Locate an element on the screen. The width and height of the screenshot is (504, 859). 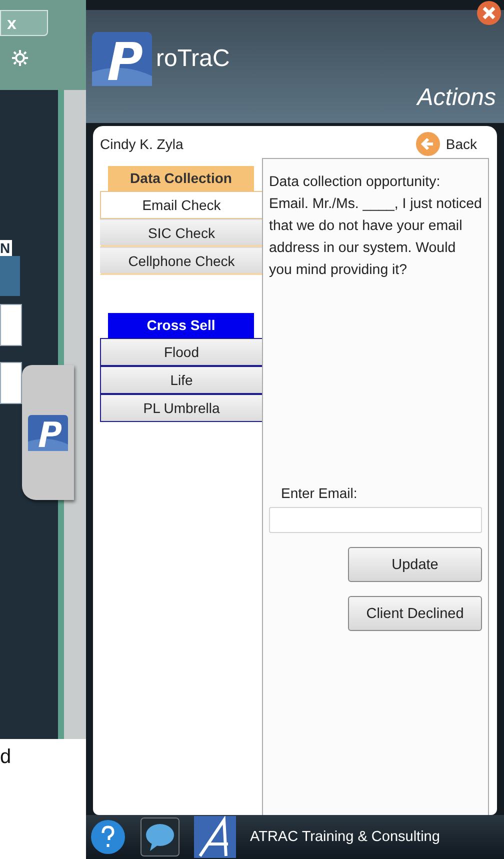
menu-item: Flood is located at coordinates (181, 352).